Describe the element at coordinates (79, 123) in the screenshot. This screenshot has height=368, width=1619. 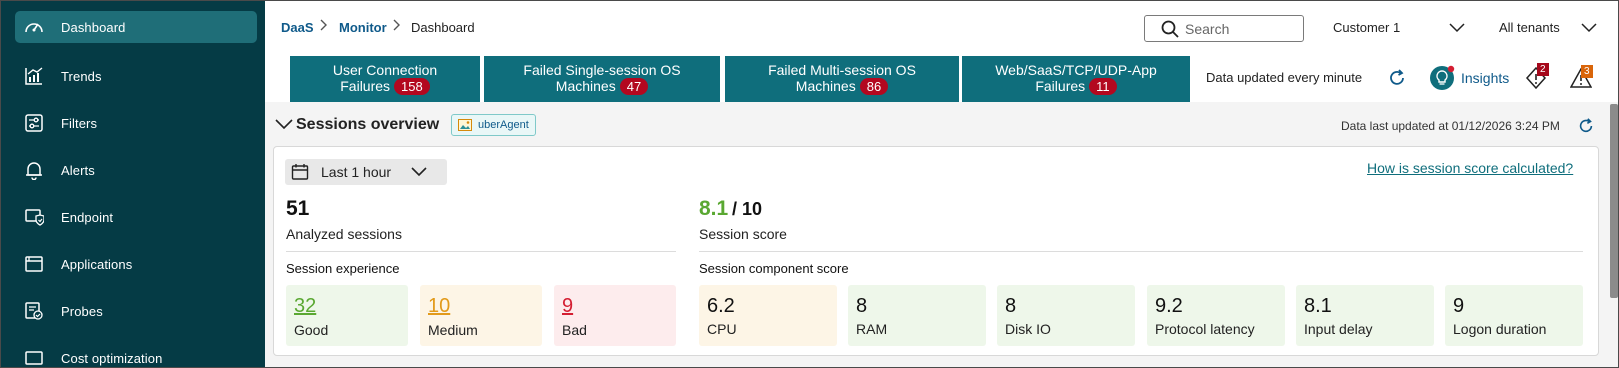
I see `sidebar-item-label: Filters` at that location.